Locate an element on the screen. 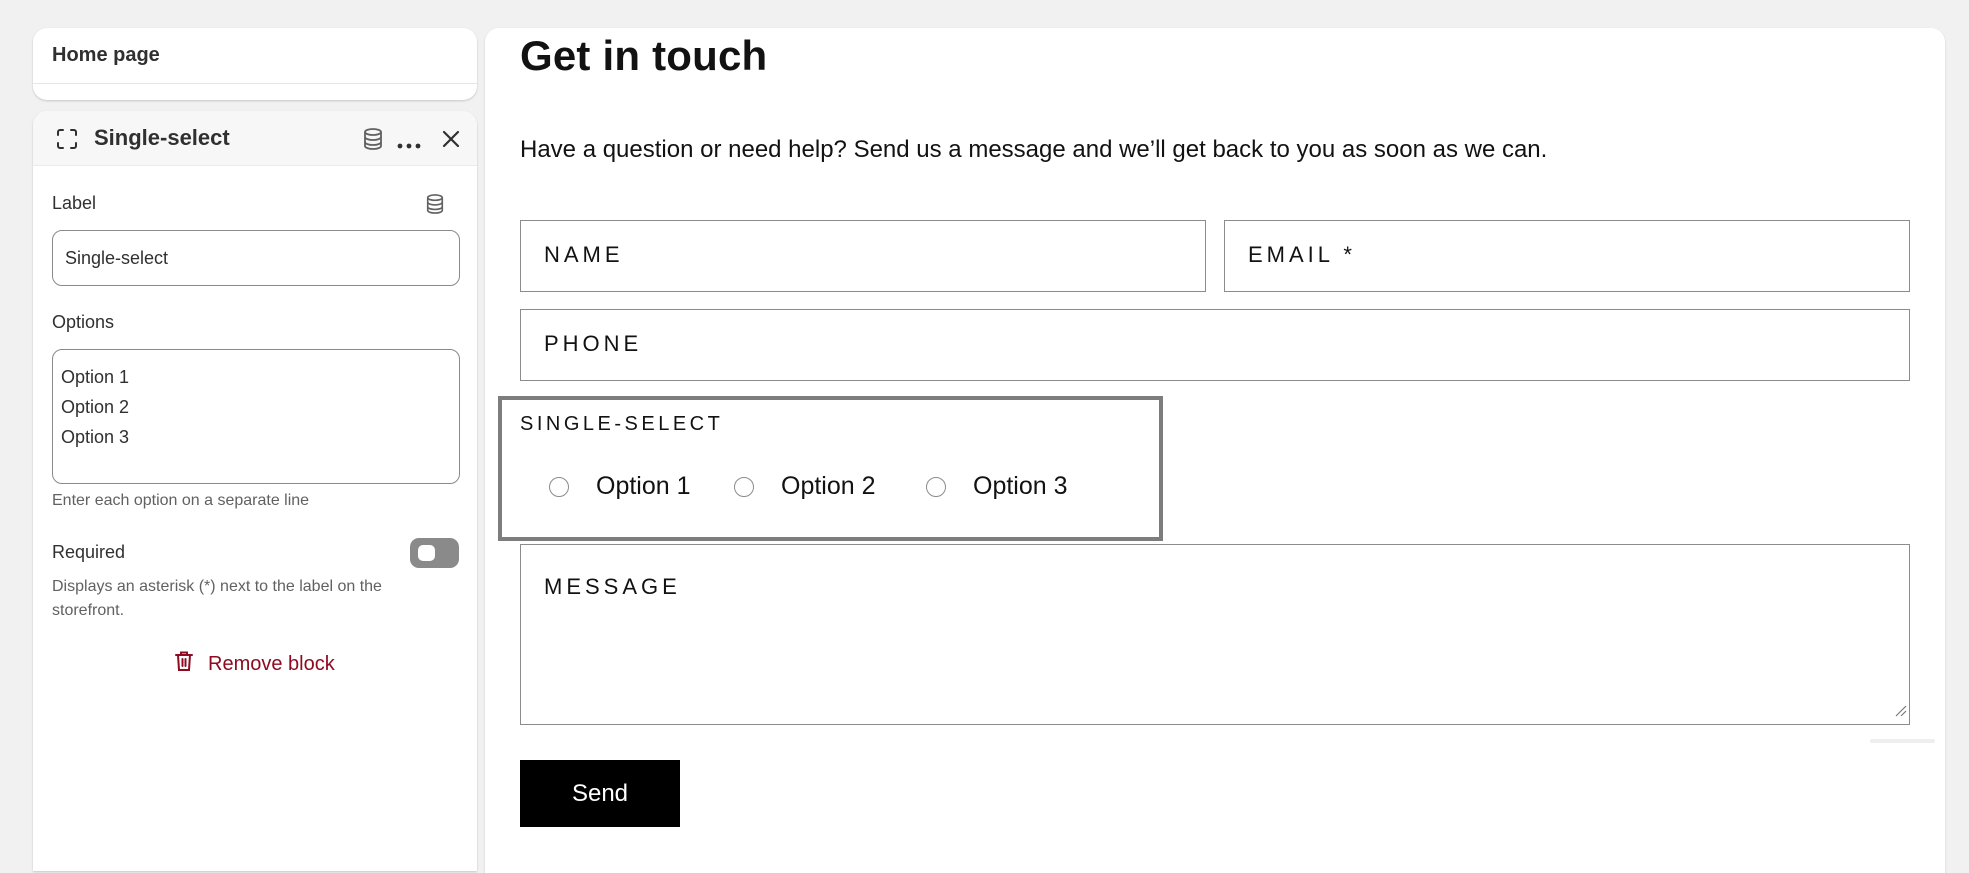  email-placeholder: EMAIL * is located at coordinates (1302, 254).